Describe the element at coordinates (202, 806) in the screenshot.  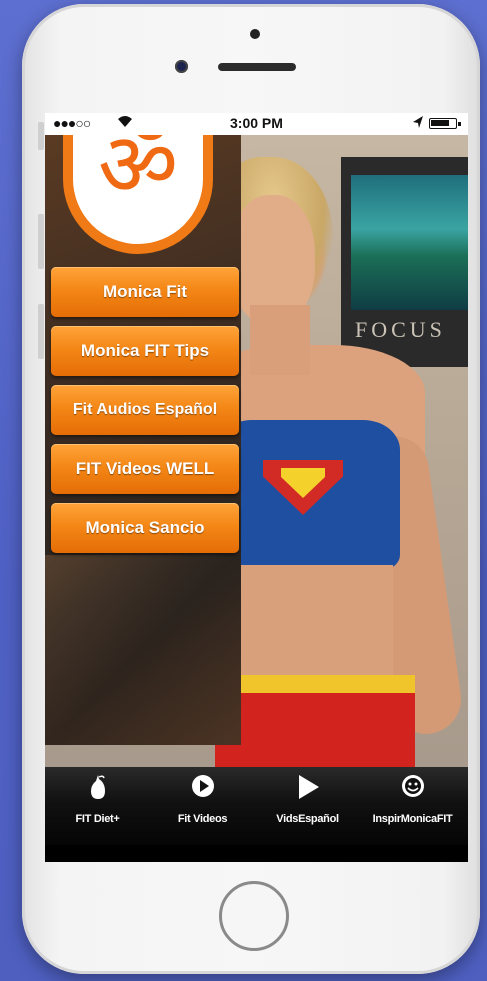
I see `tab-fit-videos: Fit Videos` at that location.